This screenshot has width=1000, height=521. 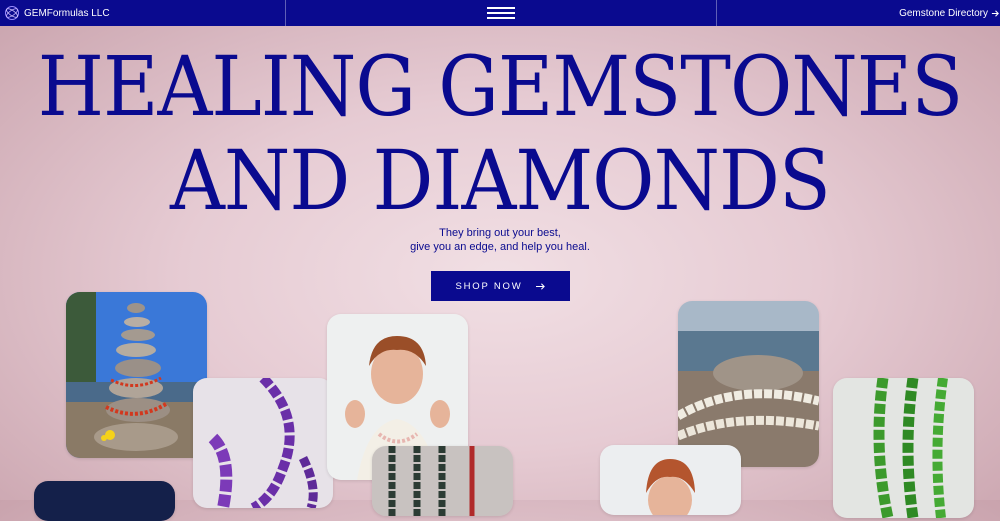 I want to click on navy-fabric-photo, so click(x=104, y=501).